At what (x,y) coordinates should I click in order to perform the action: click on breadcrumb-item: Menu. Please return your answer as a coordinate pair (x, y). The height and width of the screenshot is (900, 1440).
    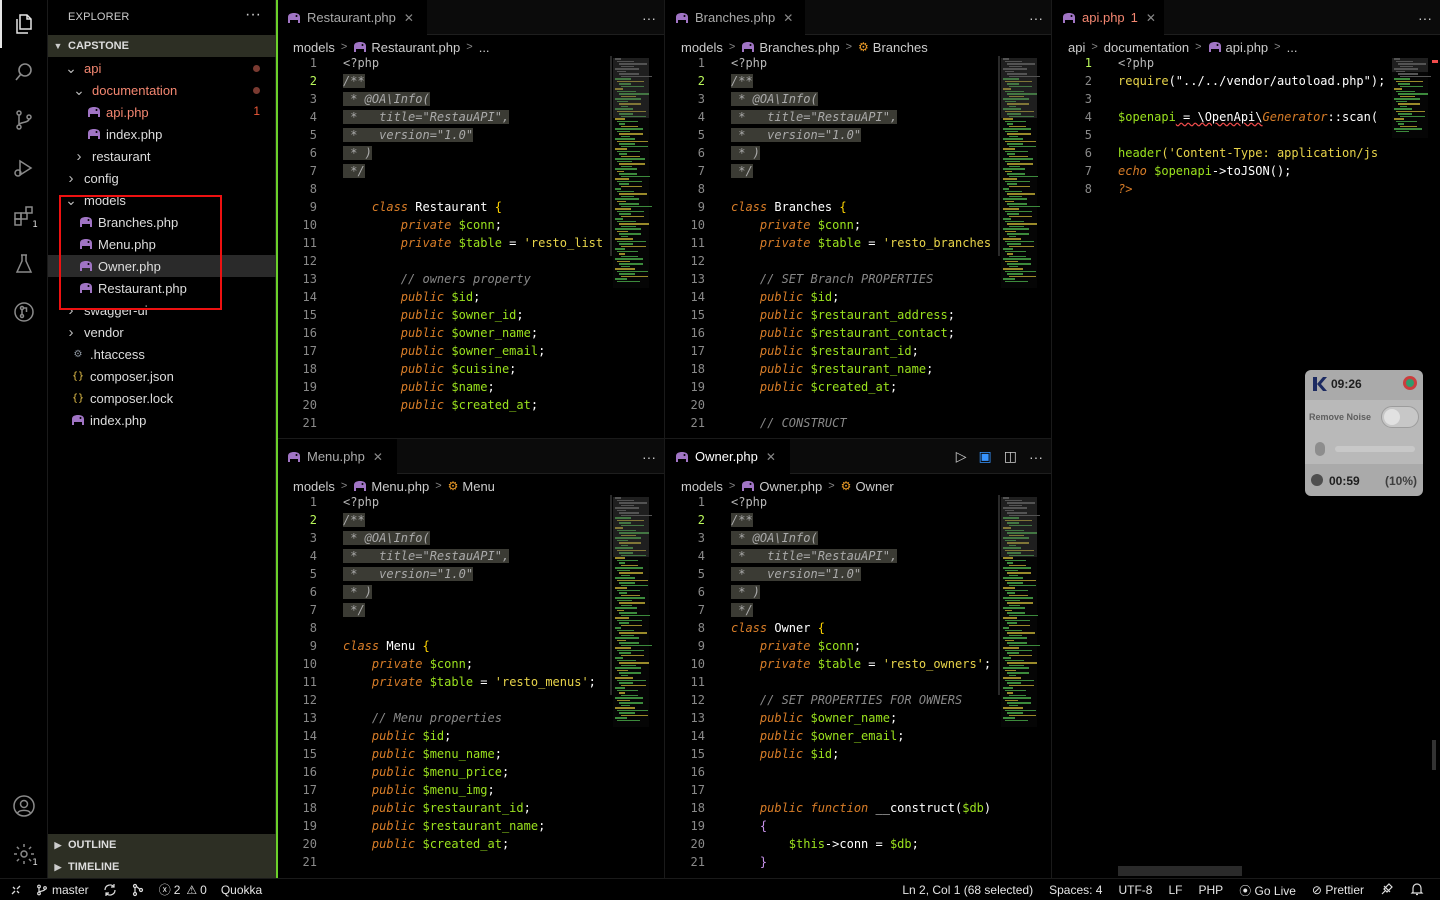
    Looking at the image, I should click on (478, 486).